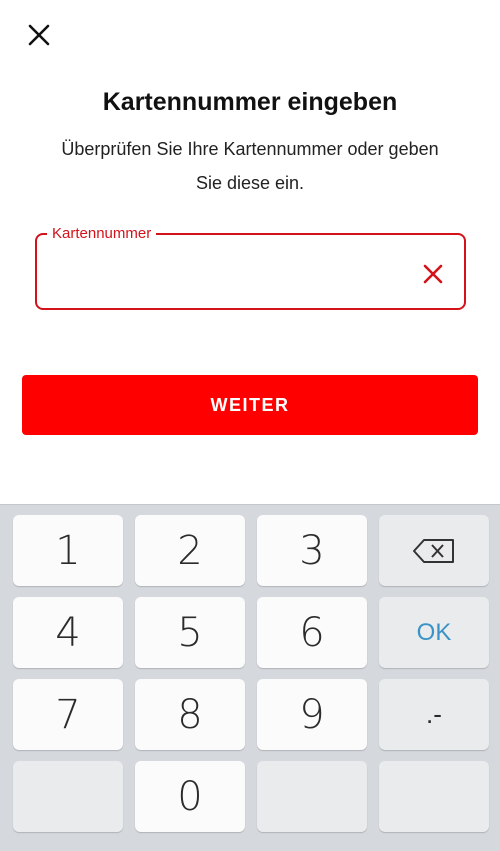  I want to click on backspace-icon, so click(433, 550).